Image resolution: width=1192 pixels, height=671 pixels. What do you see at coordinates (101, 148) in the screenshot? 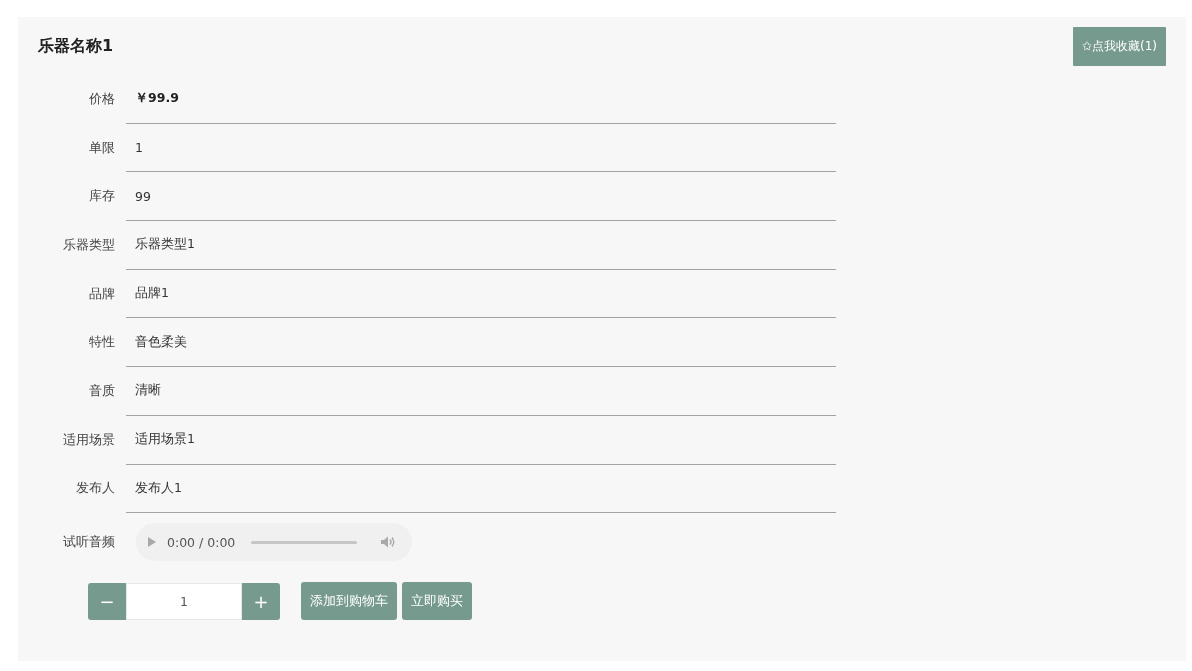
I see `field-label: 单限` at bounding box center [101, 148].